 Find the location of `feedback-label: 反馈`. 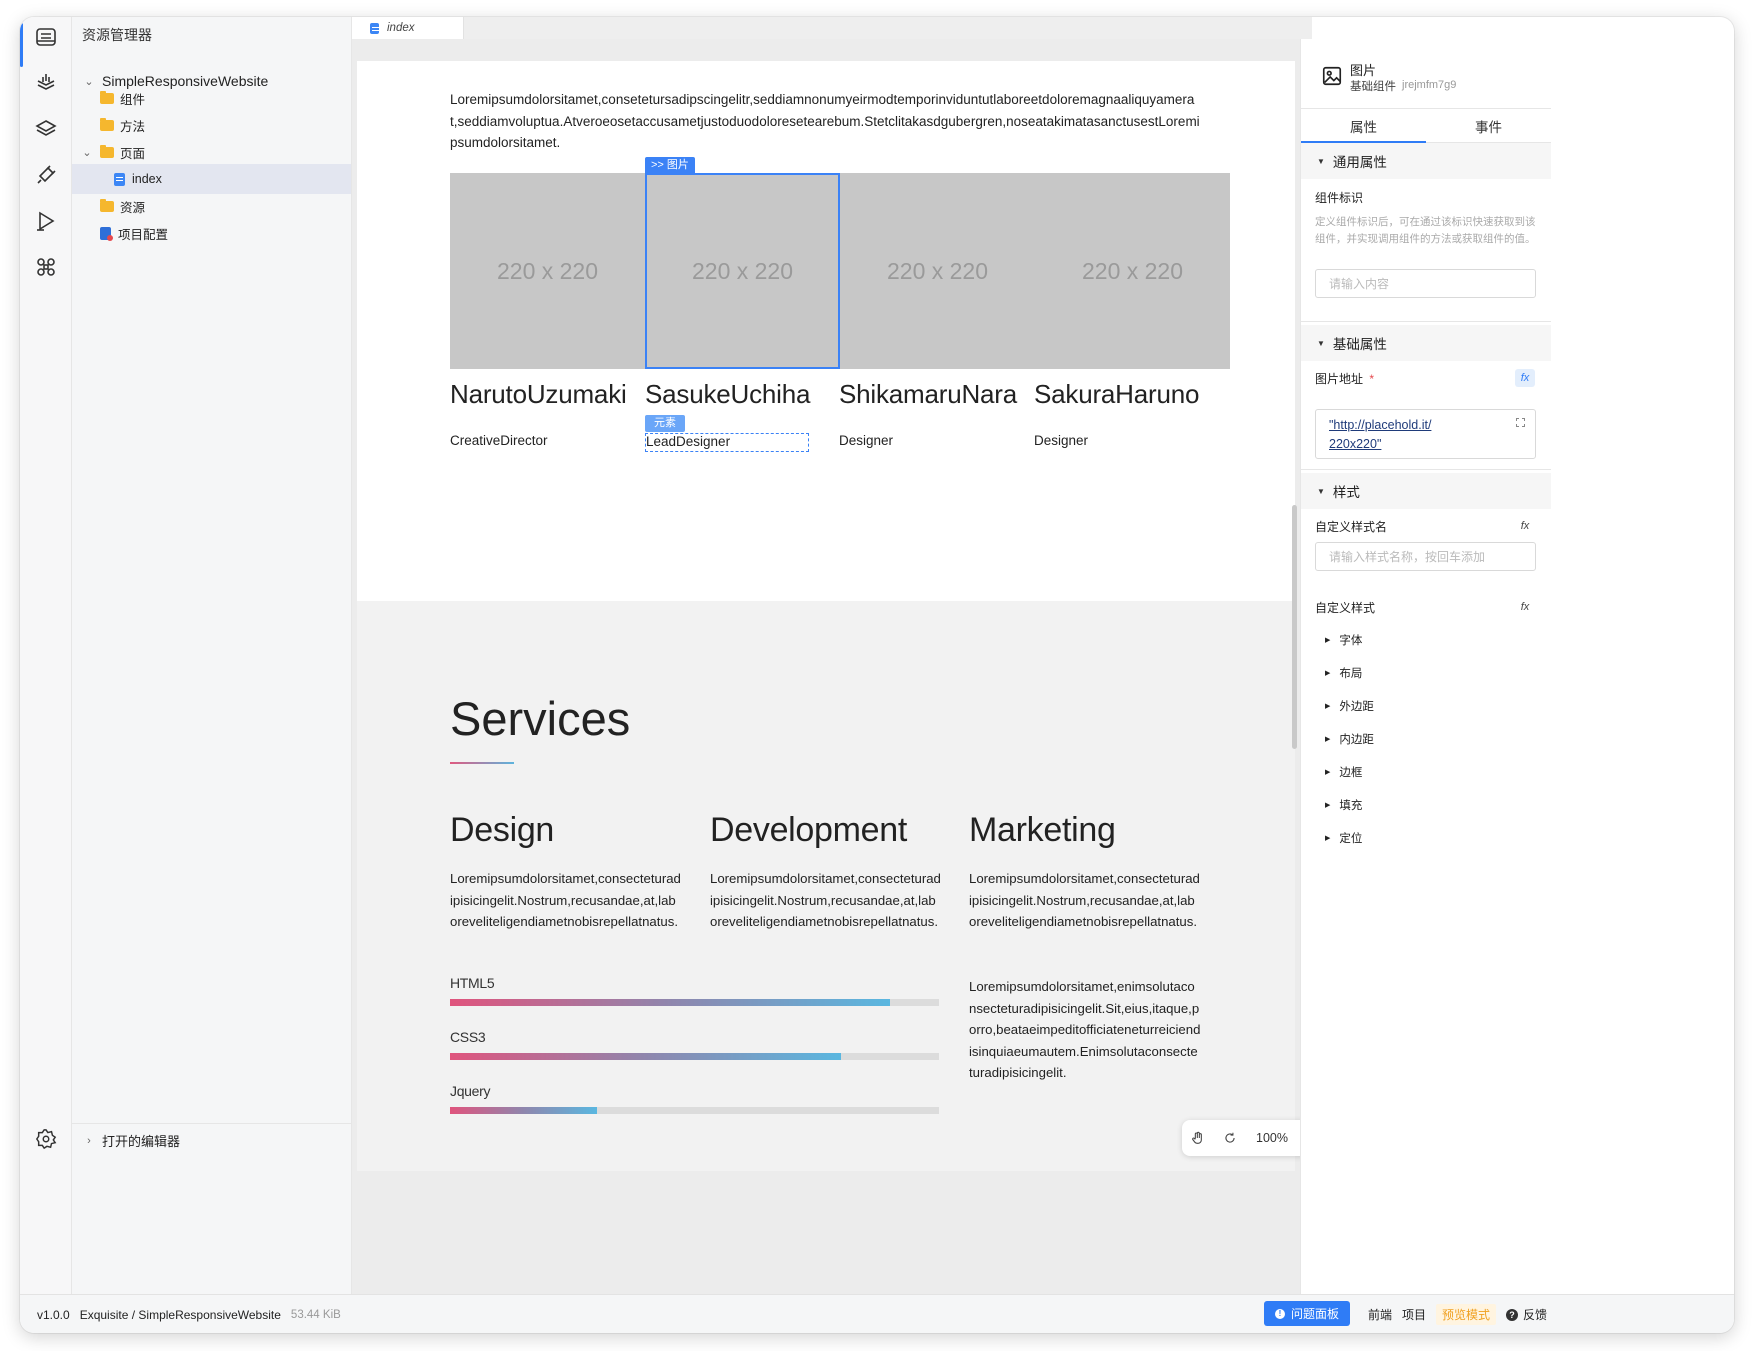

feedback-label: 反馈 is located at coordinates (1535, 1315).